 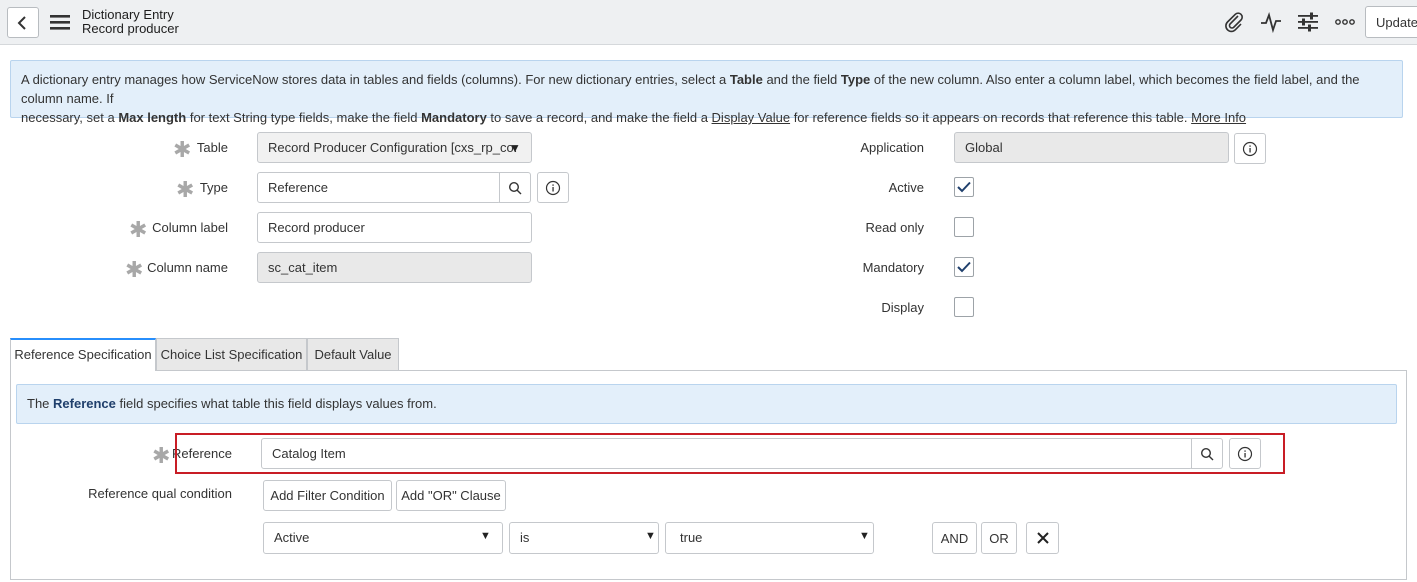 What do you see at coordinates (902, 307) in the screenshot?
I see `display-label: Display` at bounding box center [902, 307].